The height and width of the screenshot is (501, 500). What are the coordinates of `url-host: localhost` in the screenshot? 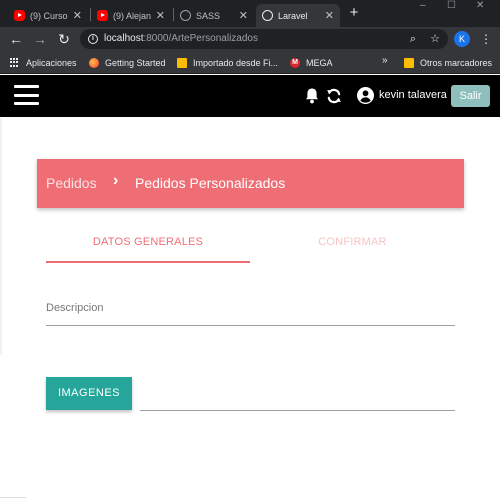 It's located at (124, 38).